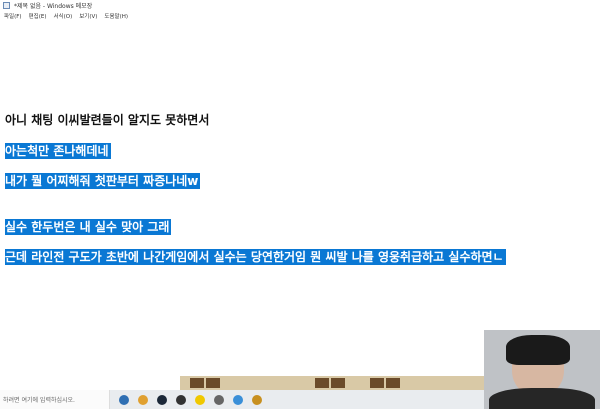 This screenshot has height=409, width=600. Describe the element at coordinates (71, 122) in the screenshot. I see `mouse-cursor-icon` at that location.